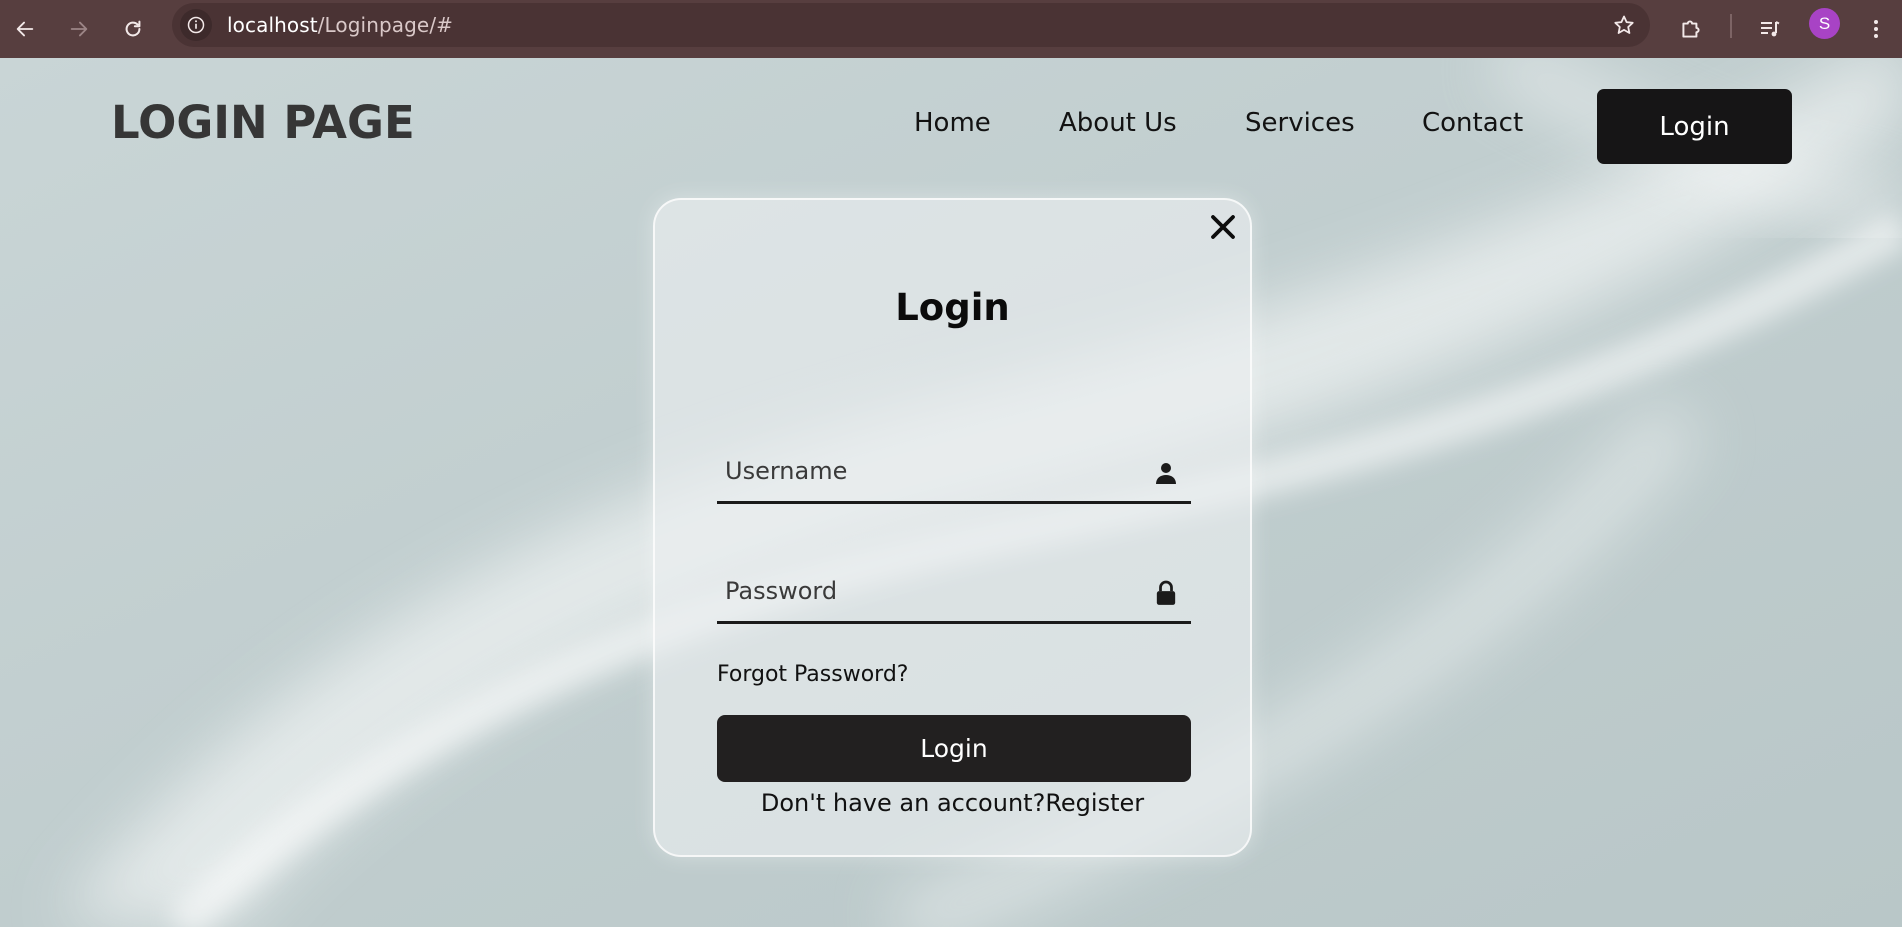 The height and width of the screenshot is (927, 1902). What do you see at coordinates (927, 591) in the screenshot?
I see `password-input` at bounding box center [927, 591].